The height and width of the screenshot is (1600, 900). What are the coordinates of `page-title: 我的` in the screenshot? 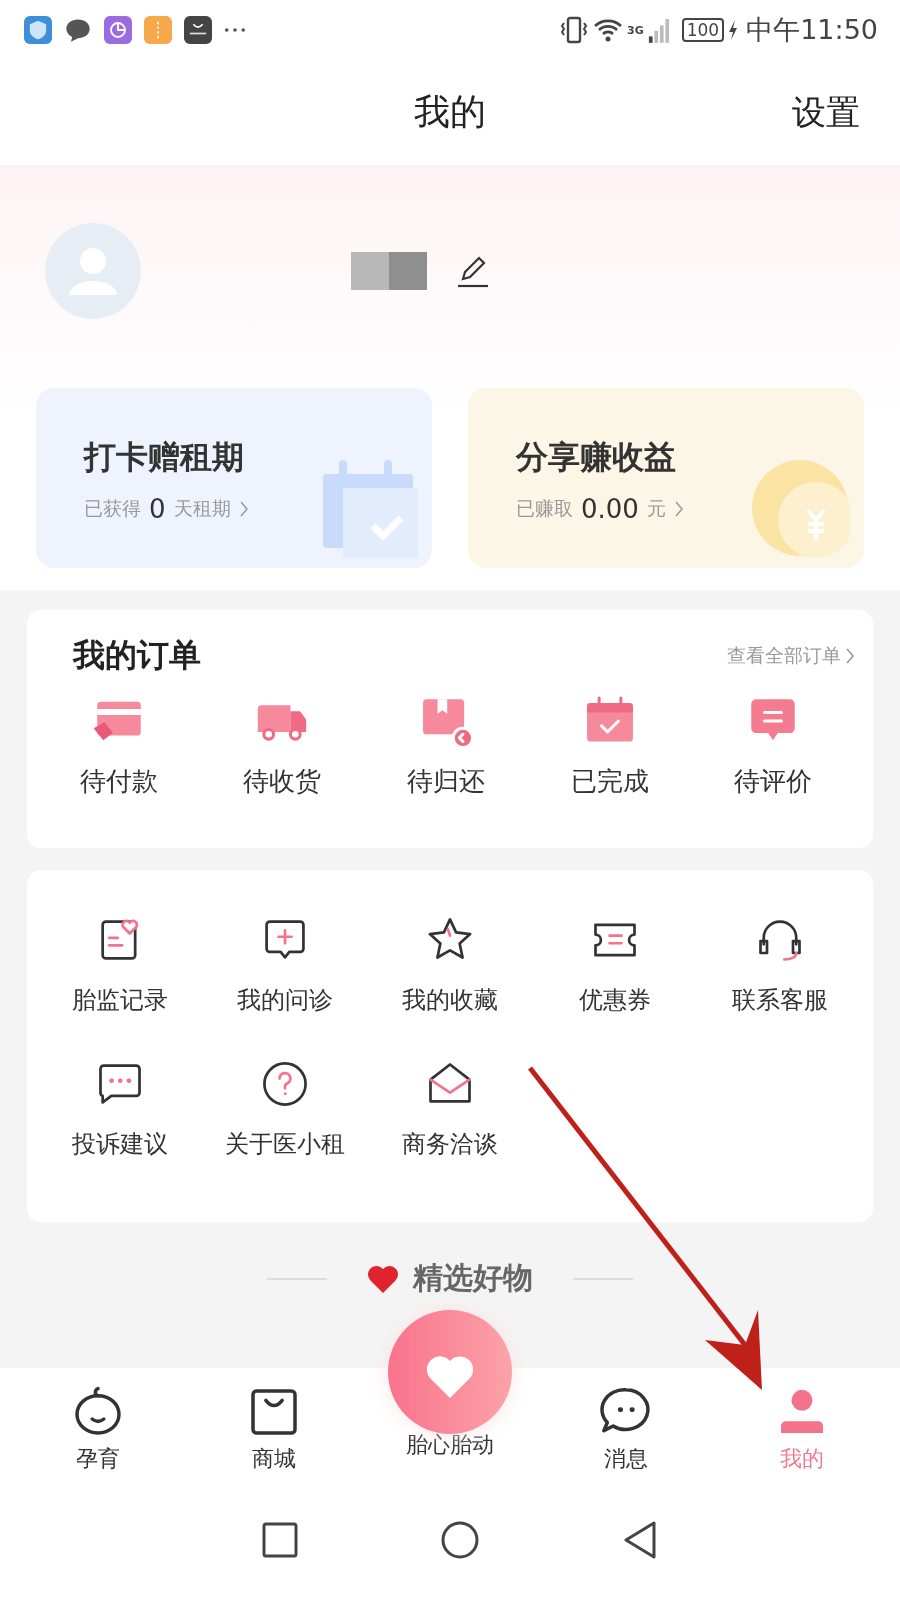 It's located at (450, 112).